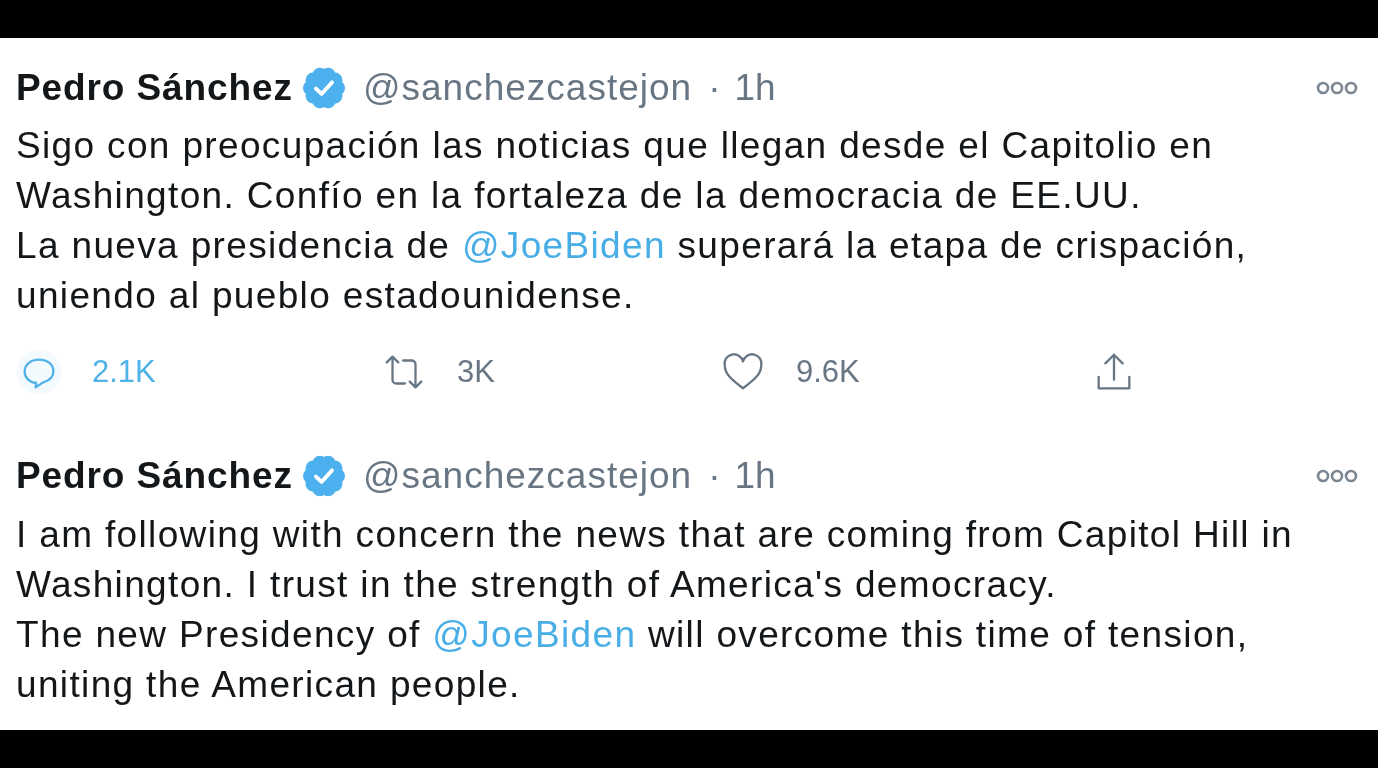  What do you see at coordinates (790, 372) in the screenshot?
I see `like-button: 9.6K` at bounding box center [790, 372].